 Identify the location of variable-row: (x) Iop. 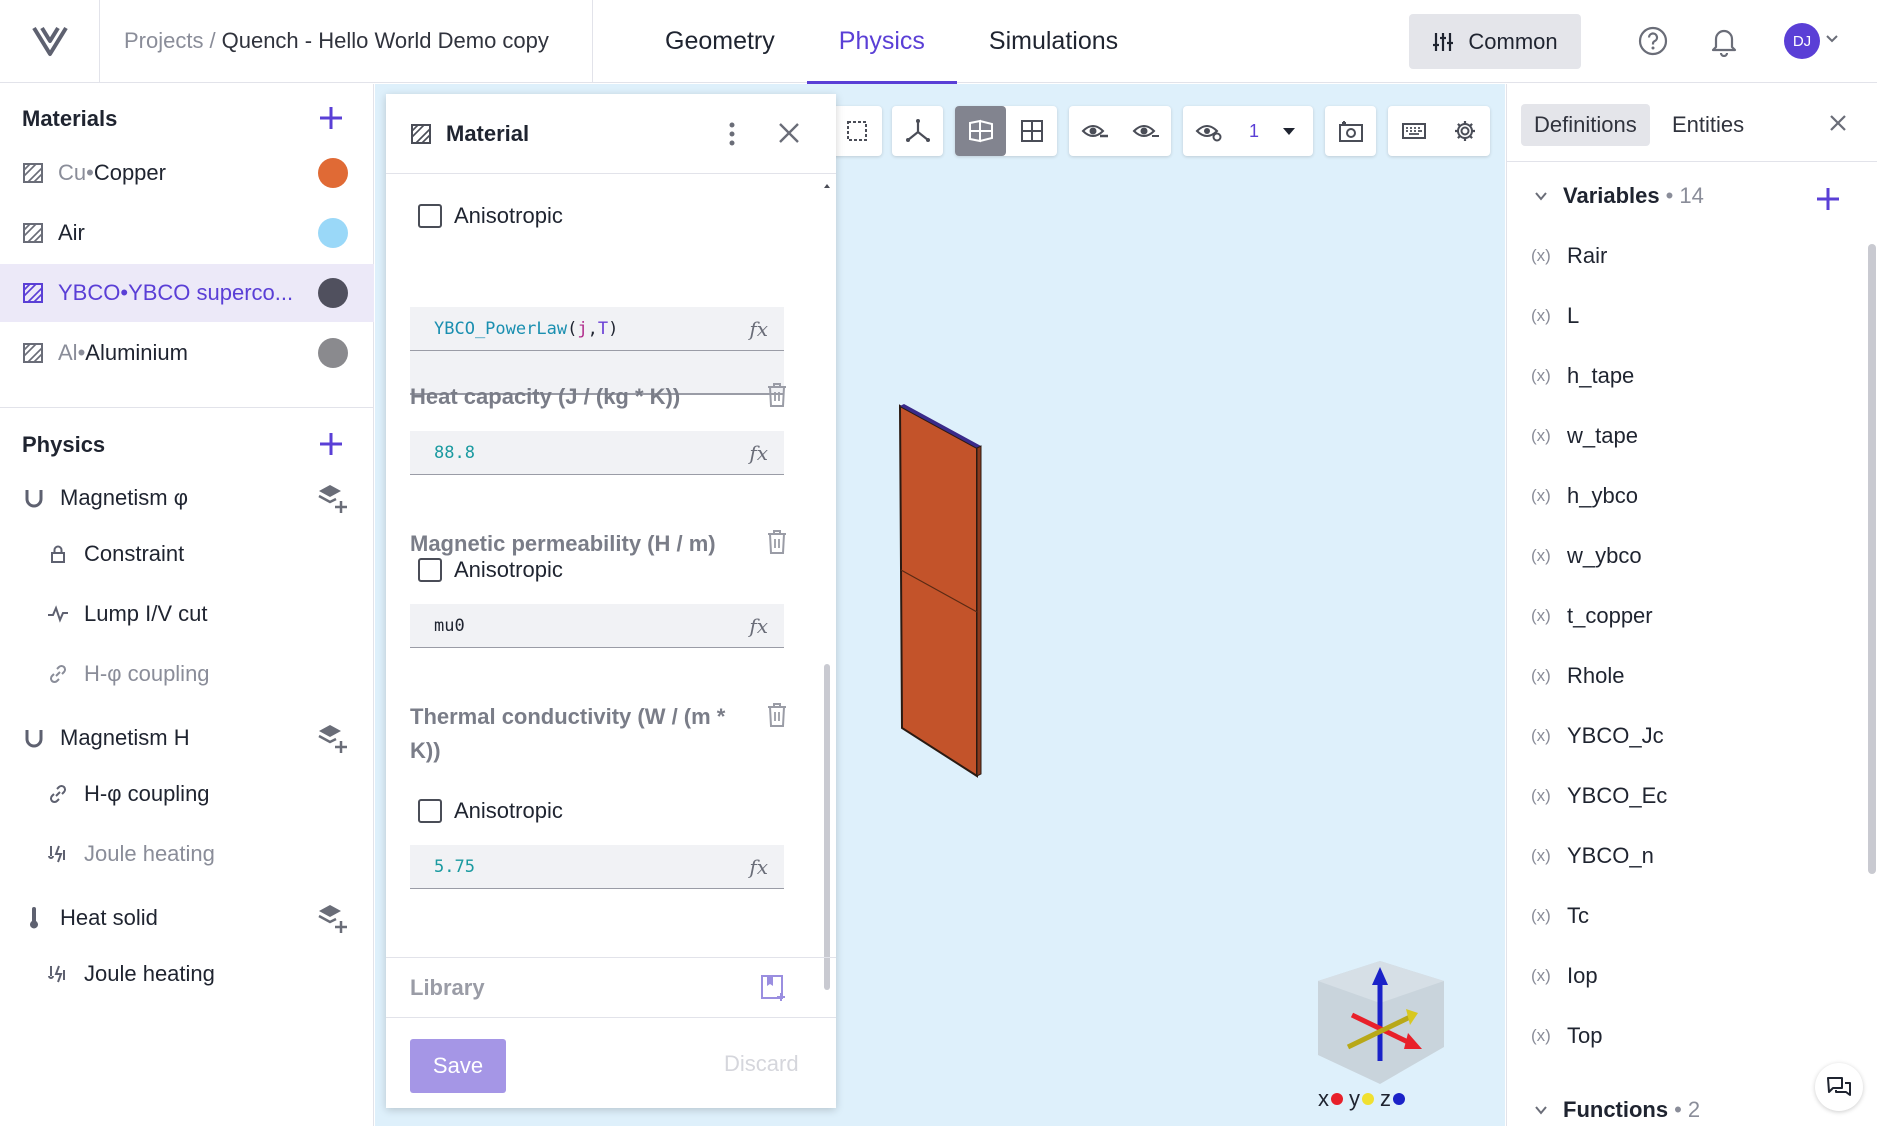
(1564, 976).